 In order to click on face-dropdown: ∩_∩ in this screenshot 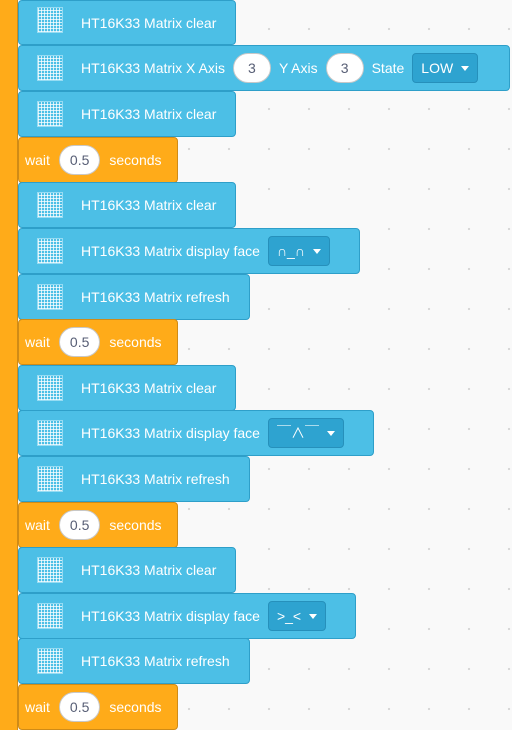, I will do `click(298, 251)`.